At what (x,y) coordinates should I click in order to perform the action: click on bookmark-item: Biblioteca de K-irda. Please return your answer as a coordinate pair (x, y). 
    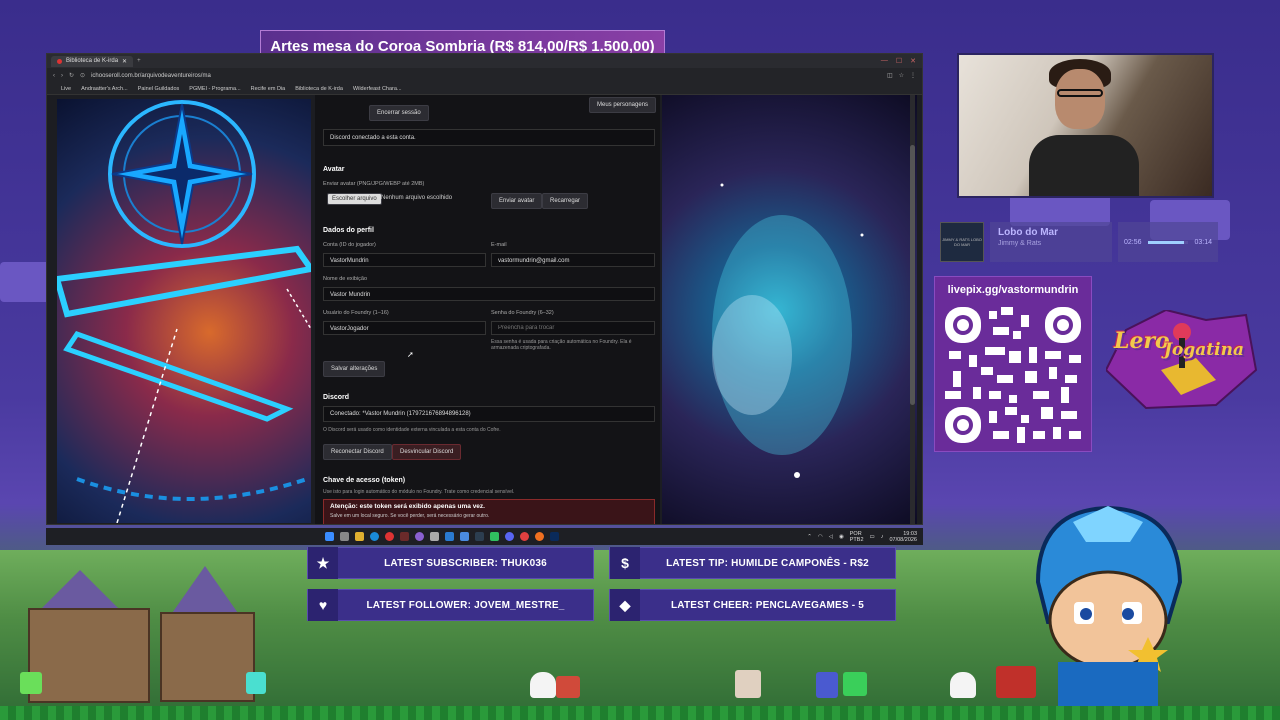
    Looking at the image, I should click on (319, 89).